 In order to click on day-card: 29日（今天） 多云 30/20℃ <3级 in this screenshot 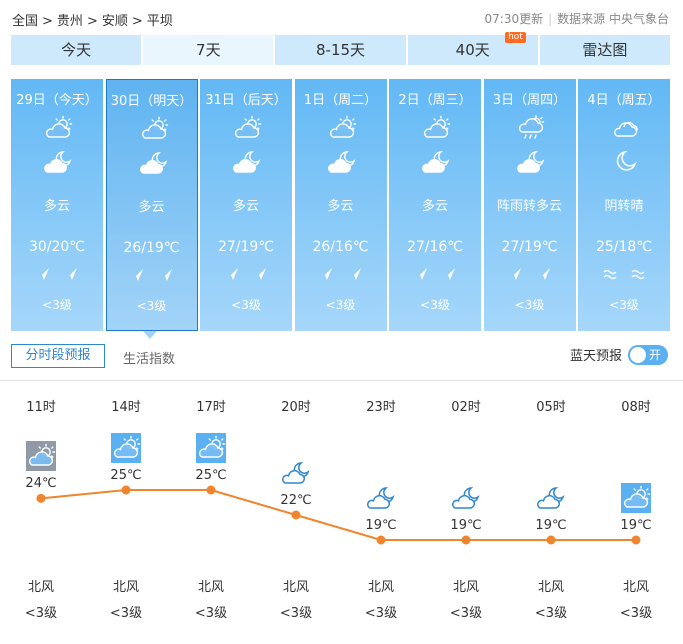, I will do `click(57, 205)`.